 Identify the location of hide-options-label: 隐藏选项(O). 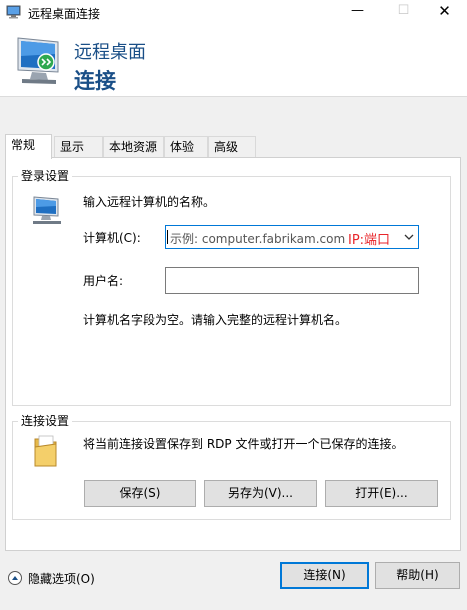
(61, 579).